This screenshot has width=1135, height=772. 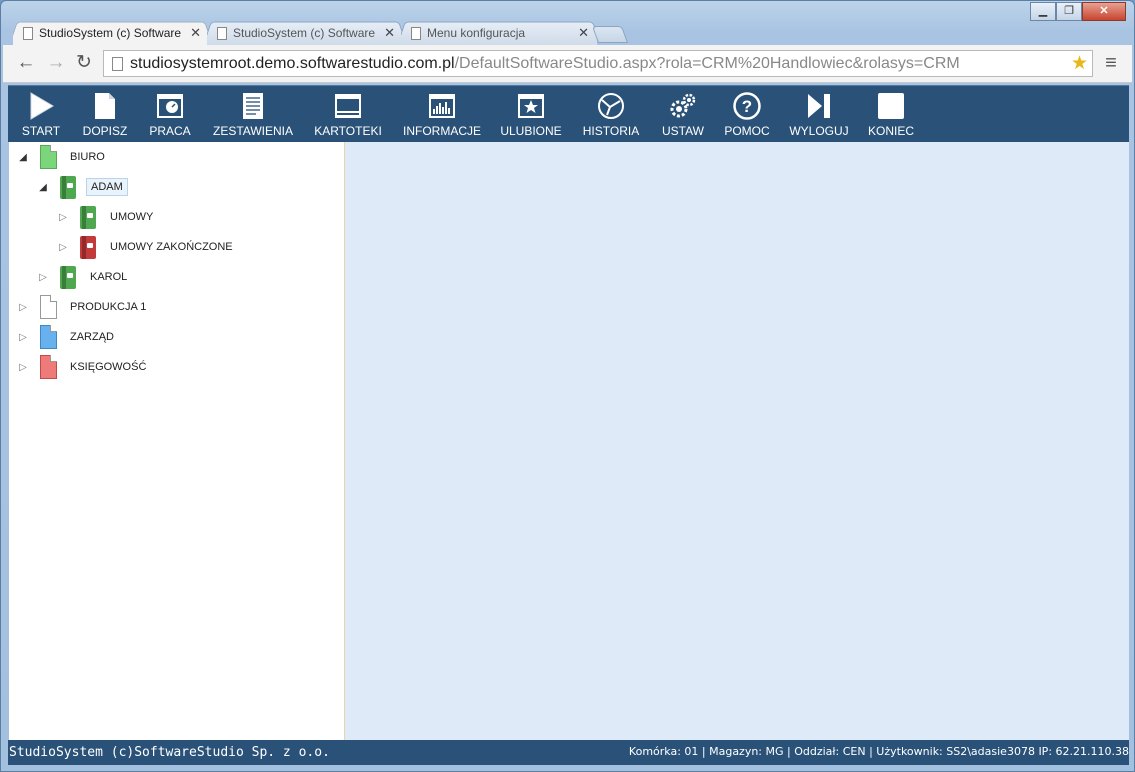 What do you see at coordinates (170, 131) in the screenshot?
I see `toolbar-label: PRACA` at bounding box center [170, 131].